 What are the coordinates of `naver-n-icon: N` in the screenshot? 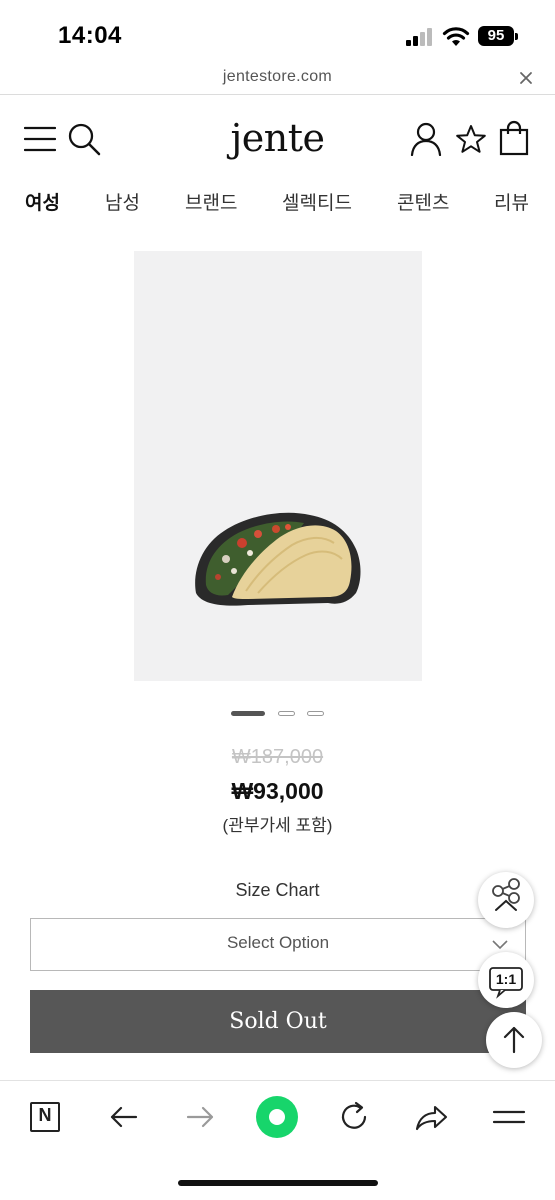 It's located at (46, 1117).